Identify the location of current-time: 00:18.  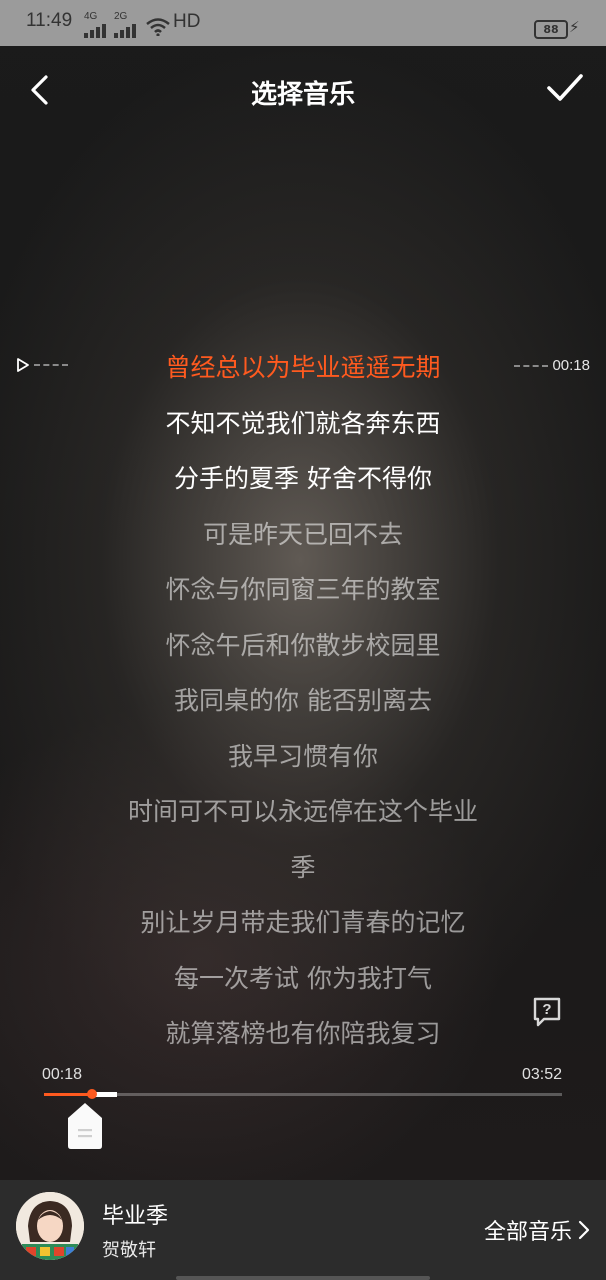
(62, 1074).